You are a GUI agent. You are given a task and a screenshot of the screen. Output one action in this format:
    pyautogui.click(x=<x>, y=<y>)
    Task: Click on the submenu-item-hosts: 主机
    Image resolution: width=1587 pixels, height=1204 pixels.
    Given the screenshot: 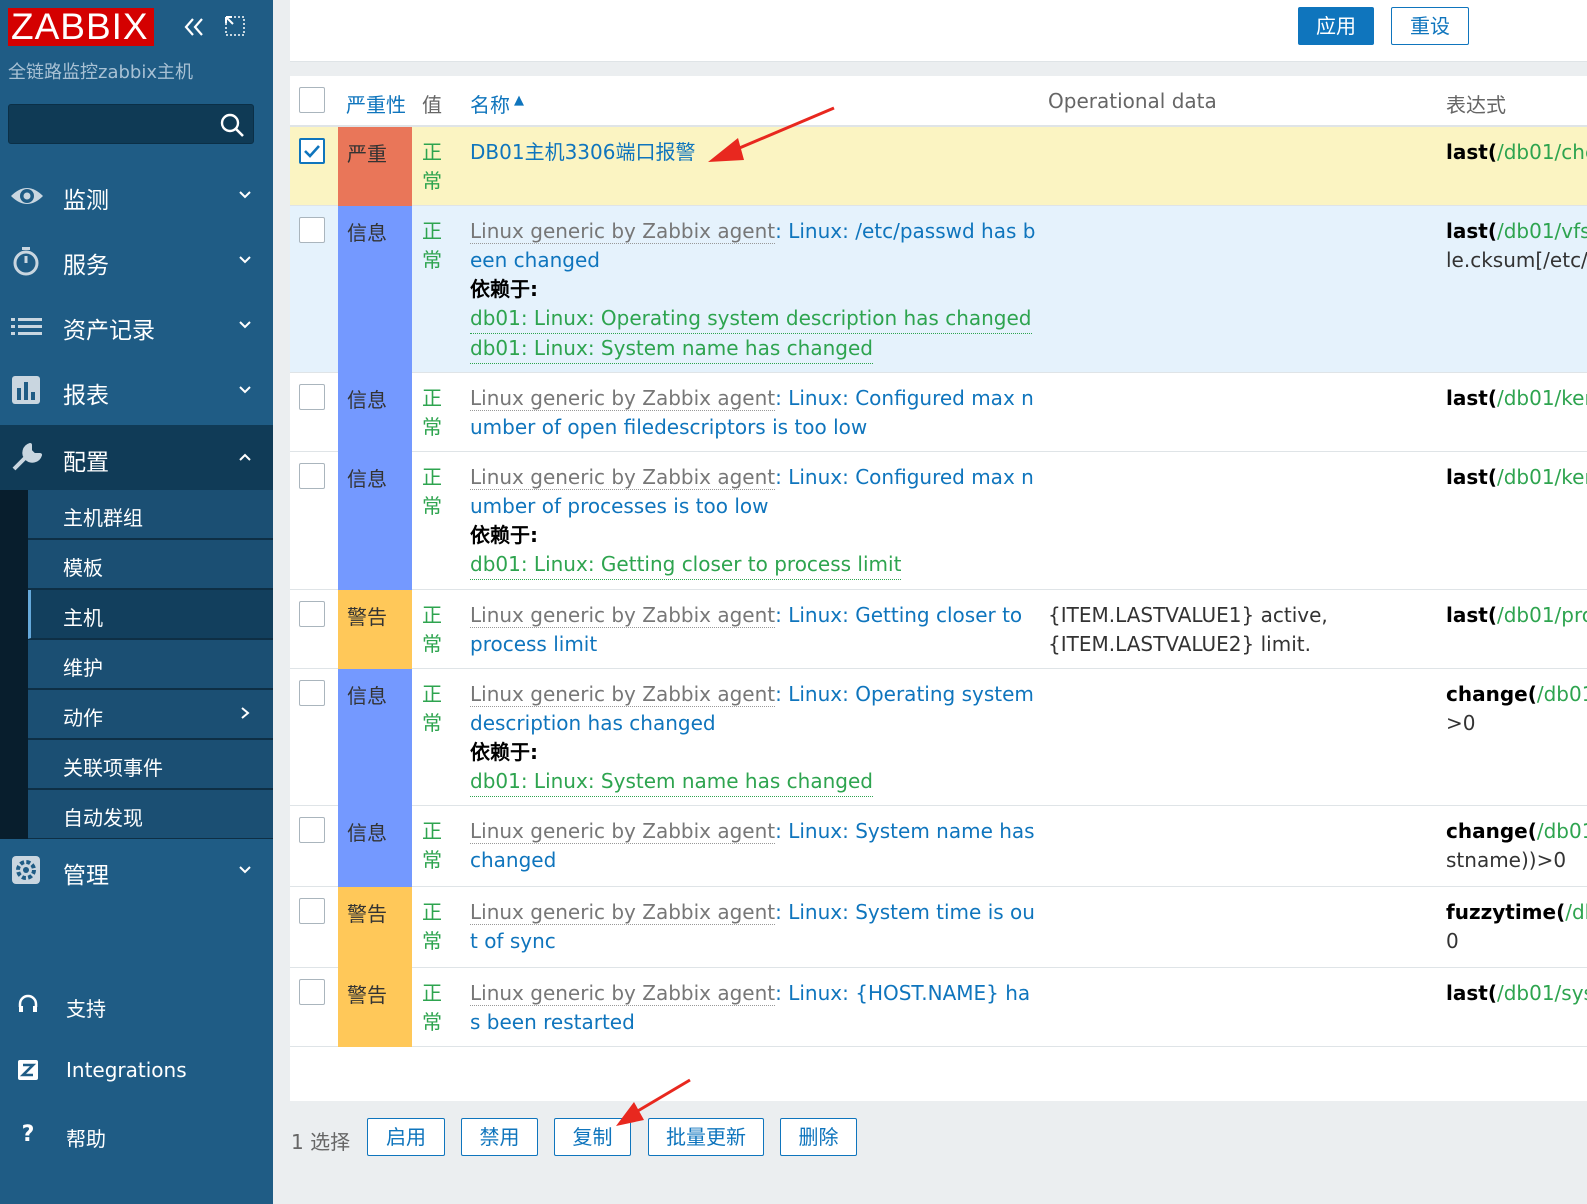 What is the action you would take?
    pyautogui.click(x=150, y=614)
    